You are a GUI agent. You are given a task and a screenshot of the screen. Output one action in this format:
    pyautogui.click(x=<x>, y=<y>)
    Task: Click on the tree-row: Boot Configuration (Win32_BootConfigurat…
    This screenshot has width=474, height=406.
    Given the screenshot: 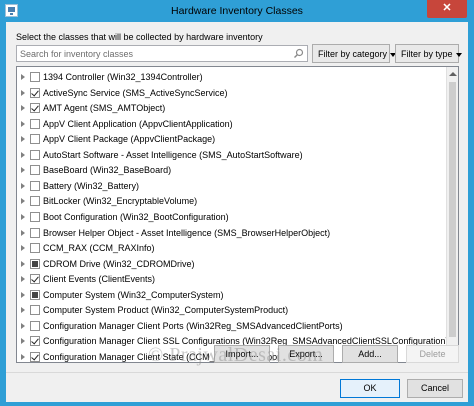 What is the action you would take?
    pyautogui.click(x=232, y=217)
    